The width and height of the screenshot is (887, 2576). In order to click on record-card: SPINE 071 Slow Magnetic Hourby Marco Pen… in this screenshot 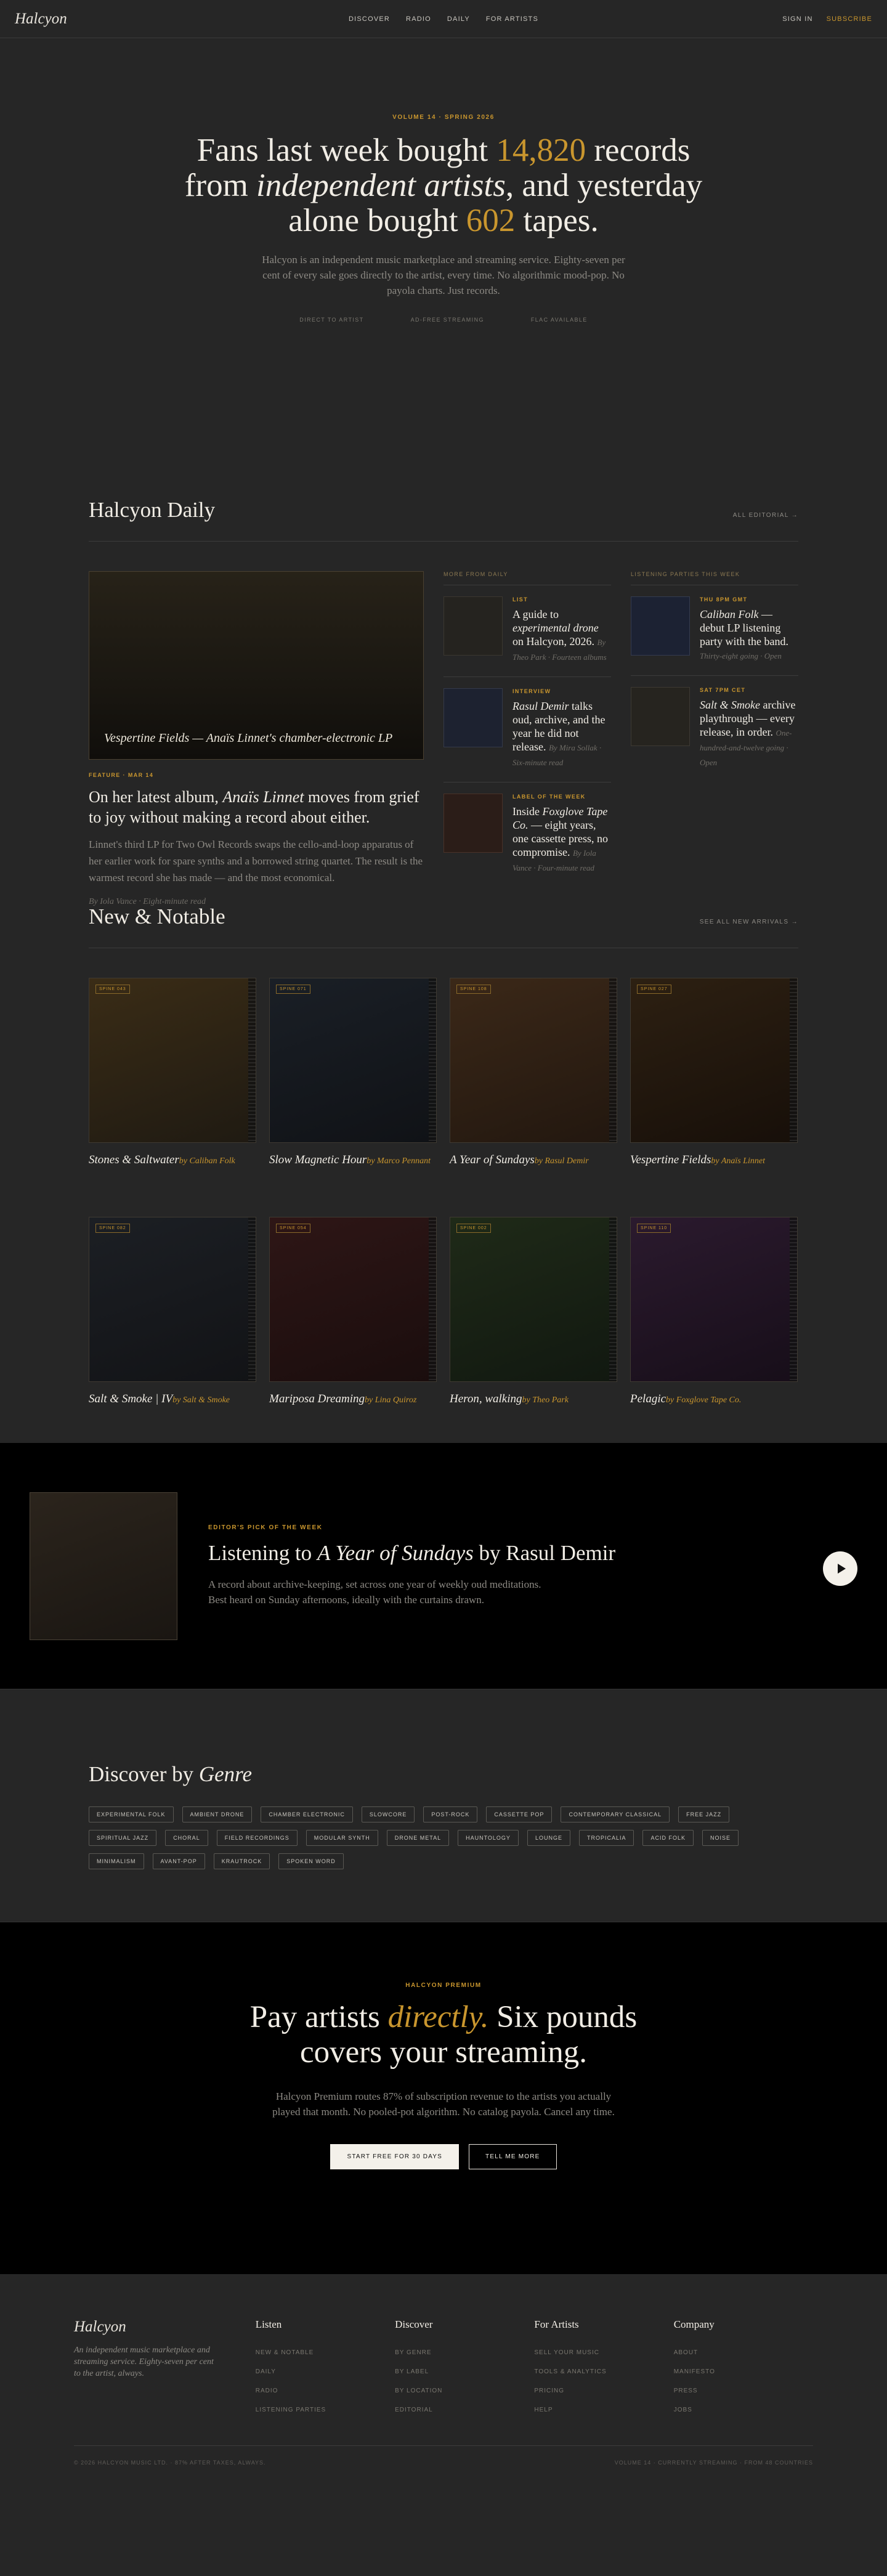, I will do `click(353, 1073)`.